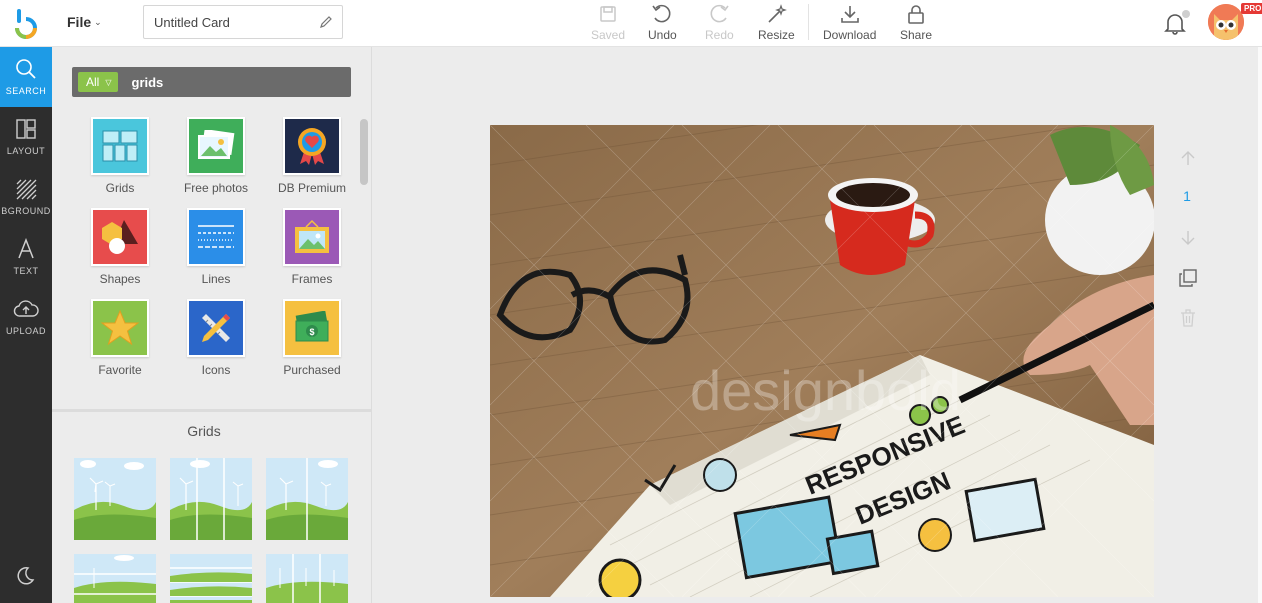 This screenshot has width=1262, height=603. What do you see at coordinates (1186, 14) in the screenshot?
I see `notification-dot` at bounding box center [1186, 14].